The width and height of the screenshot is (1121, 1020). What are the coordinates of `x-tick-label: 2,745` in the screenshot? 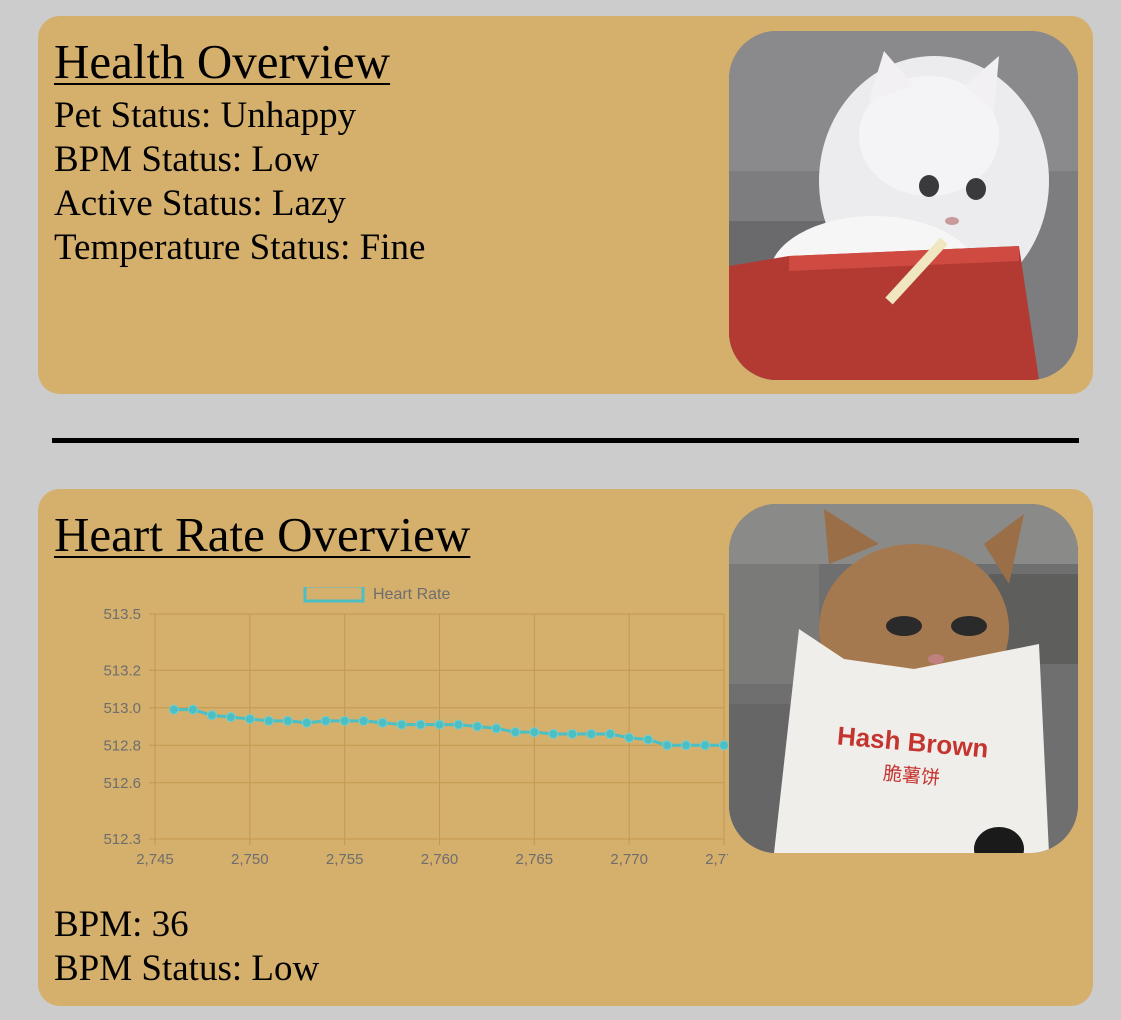 It's located at (155, 859).